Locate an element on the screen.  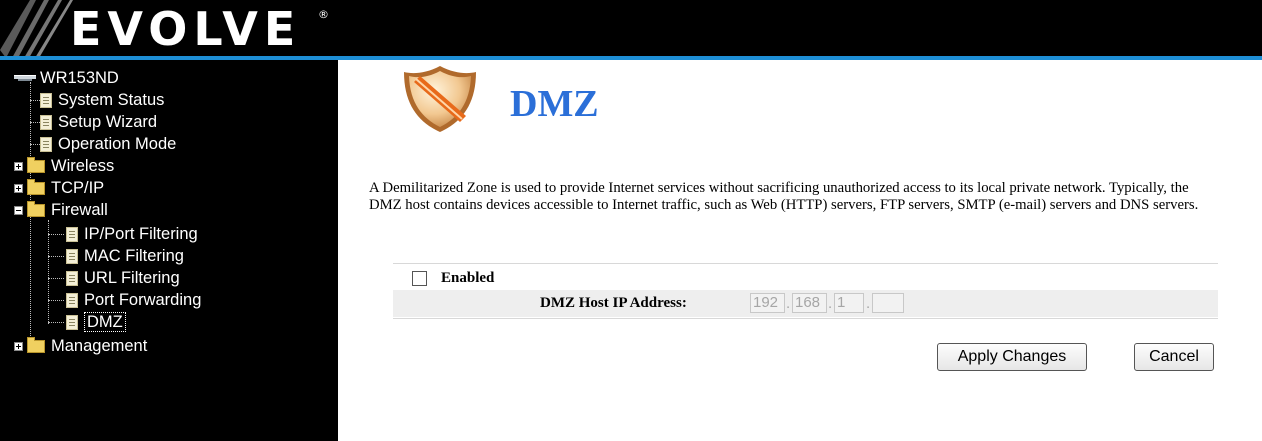
sidebar-item-label: IP/Port Filtering is located at coordinates (141, 234).